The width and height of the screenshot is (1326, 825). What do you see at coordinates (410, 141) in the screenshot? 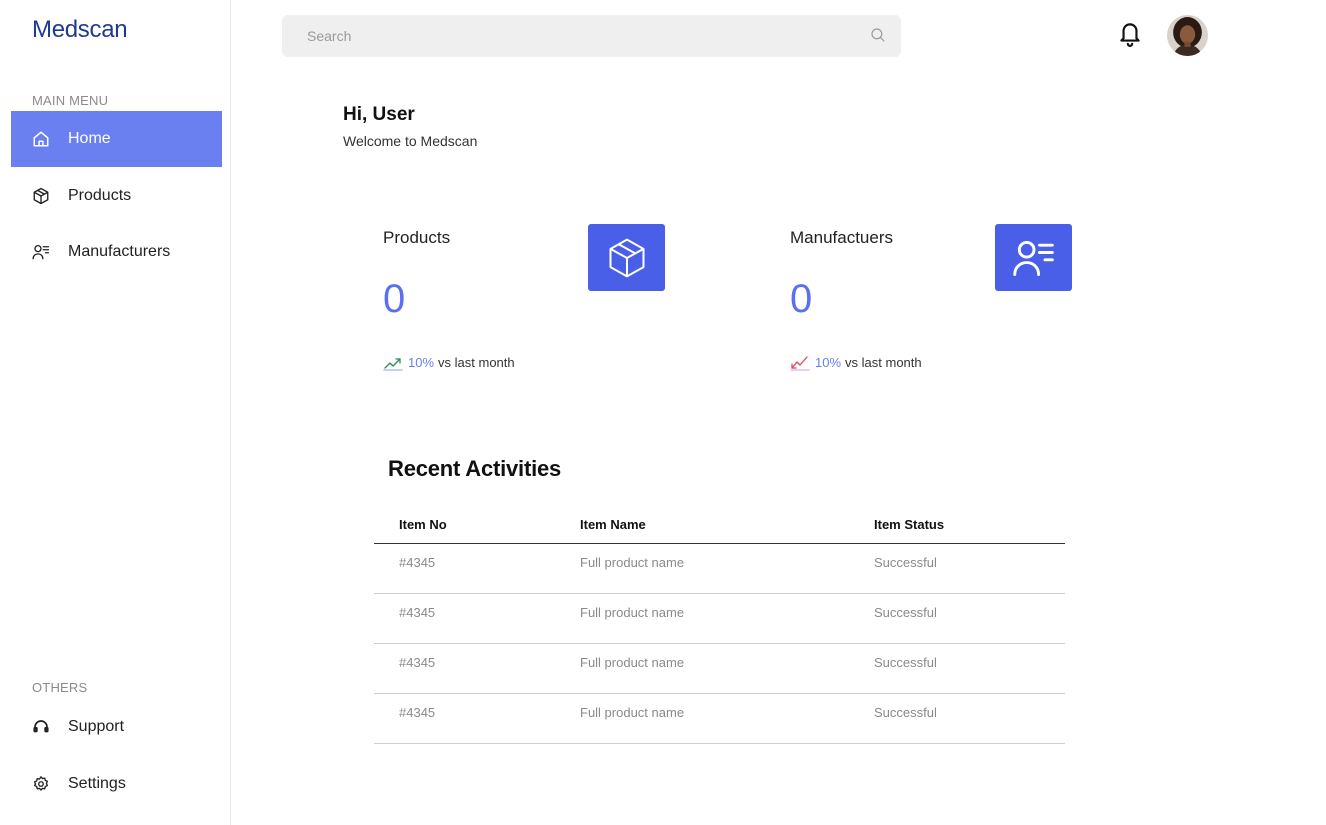
I see `greeting-subtitle: Welcome to Medscan` at bounding box center [410, 141].